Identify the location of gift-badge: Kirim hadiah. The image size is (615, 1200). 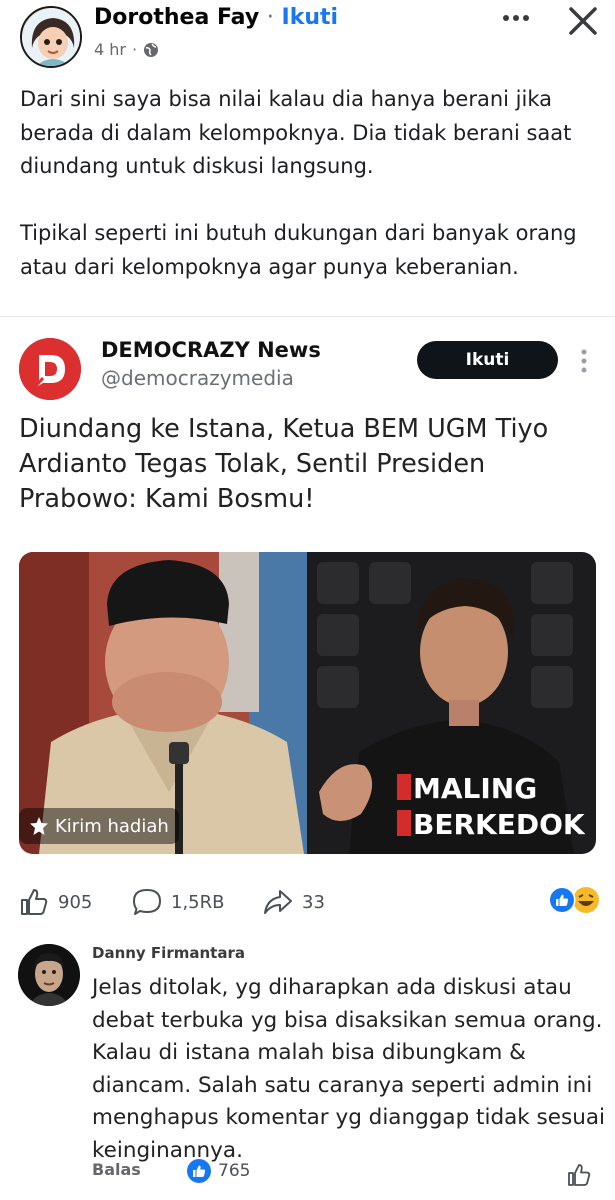
(99, 826).